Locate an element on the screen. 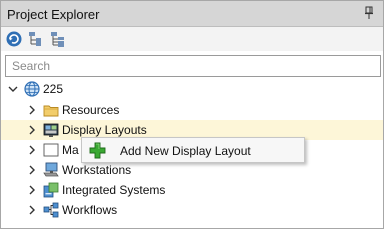 This screenshot has width=384, height=240. search-input is located at coordinates (193, 66).